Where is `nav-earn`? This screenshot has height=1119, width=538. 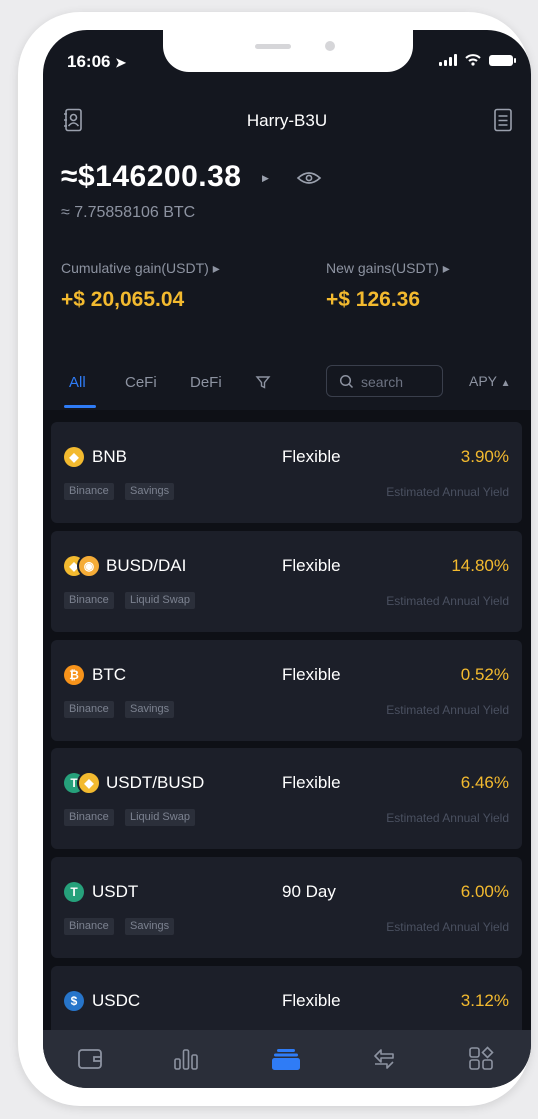 nav-earn is located at coordinates (286, 1059).